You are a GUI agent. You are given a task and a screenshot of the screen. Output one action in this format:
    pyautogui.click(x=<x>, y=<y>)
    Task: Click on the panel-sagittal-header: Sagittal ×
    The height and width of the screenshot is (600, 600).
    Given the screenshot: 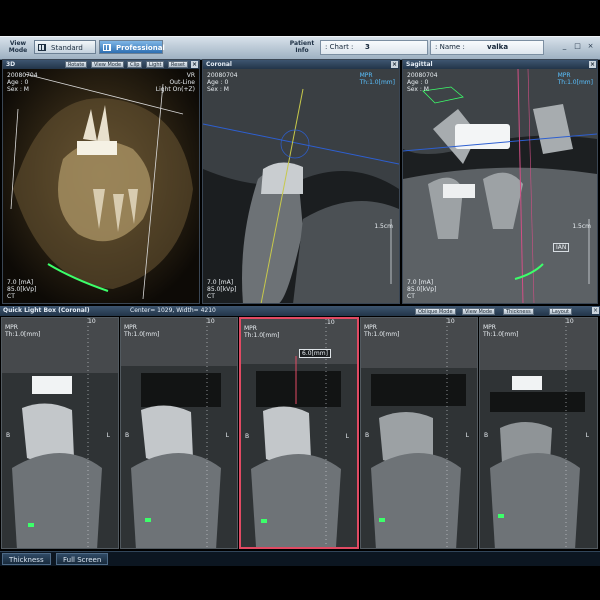 What is the action you would take?
    pyautogui.click(x=500, y=64)
    